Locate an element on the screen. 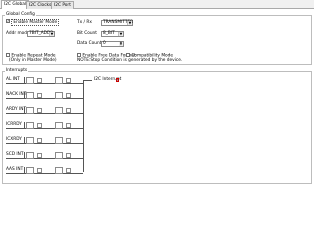  interrupt-output-line is located at coordinates (87, 80).